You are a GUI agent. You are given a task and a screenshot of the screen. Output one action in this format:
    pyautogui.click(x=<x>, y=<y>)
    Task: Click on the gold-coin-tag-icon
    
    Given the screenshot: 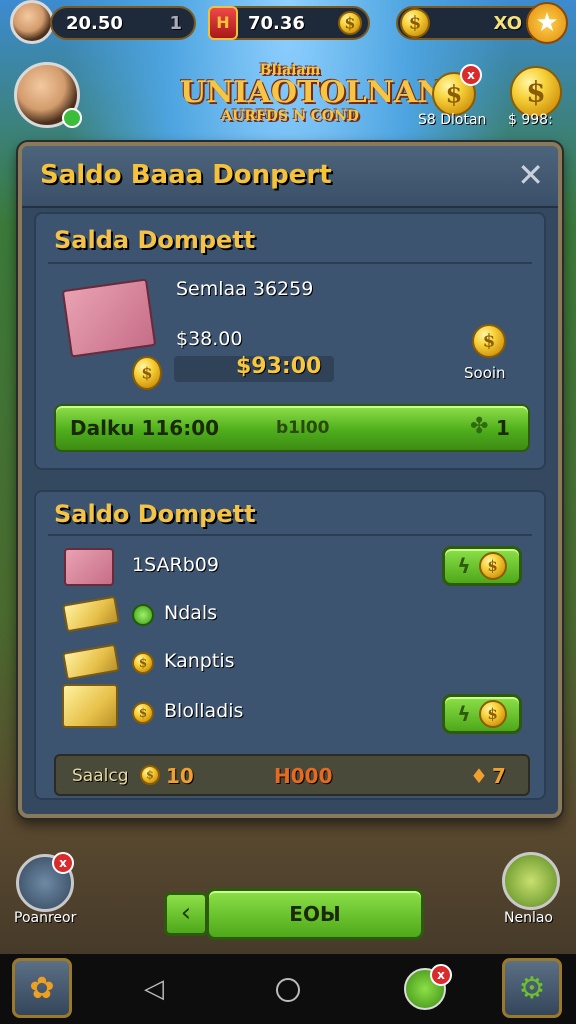 What is the action you would take?
    pyautogui.click(x=147, y=373)
    